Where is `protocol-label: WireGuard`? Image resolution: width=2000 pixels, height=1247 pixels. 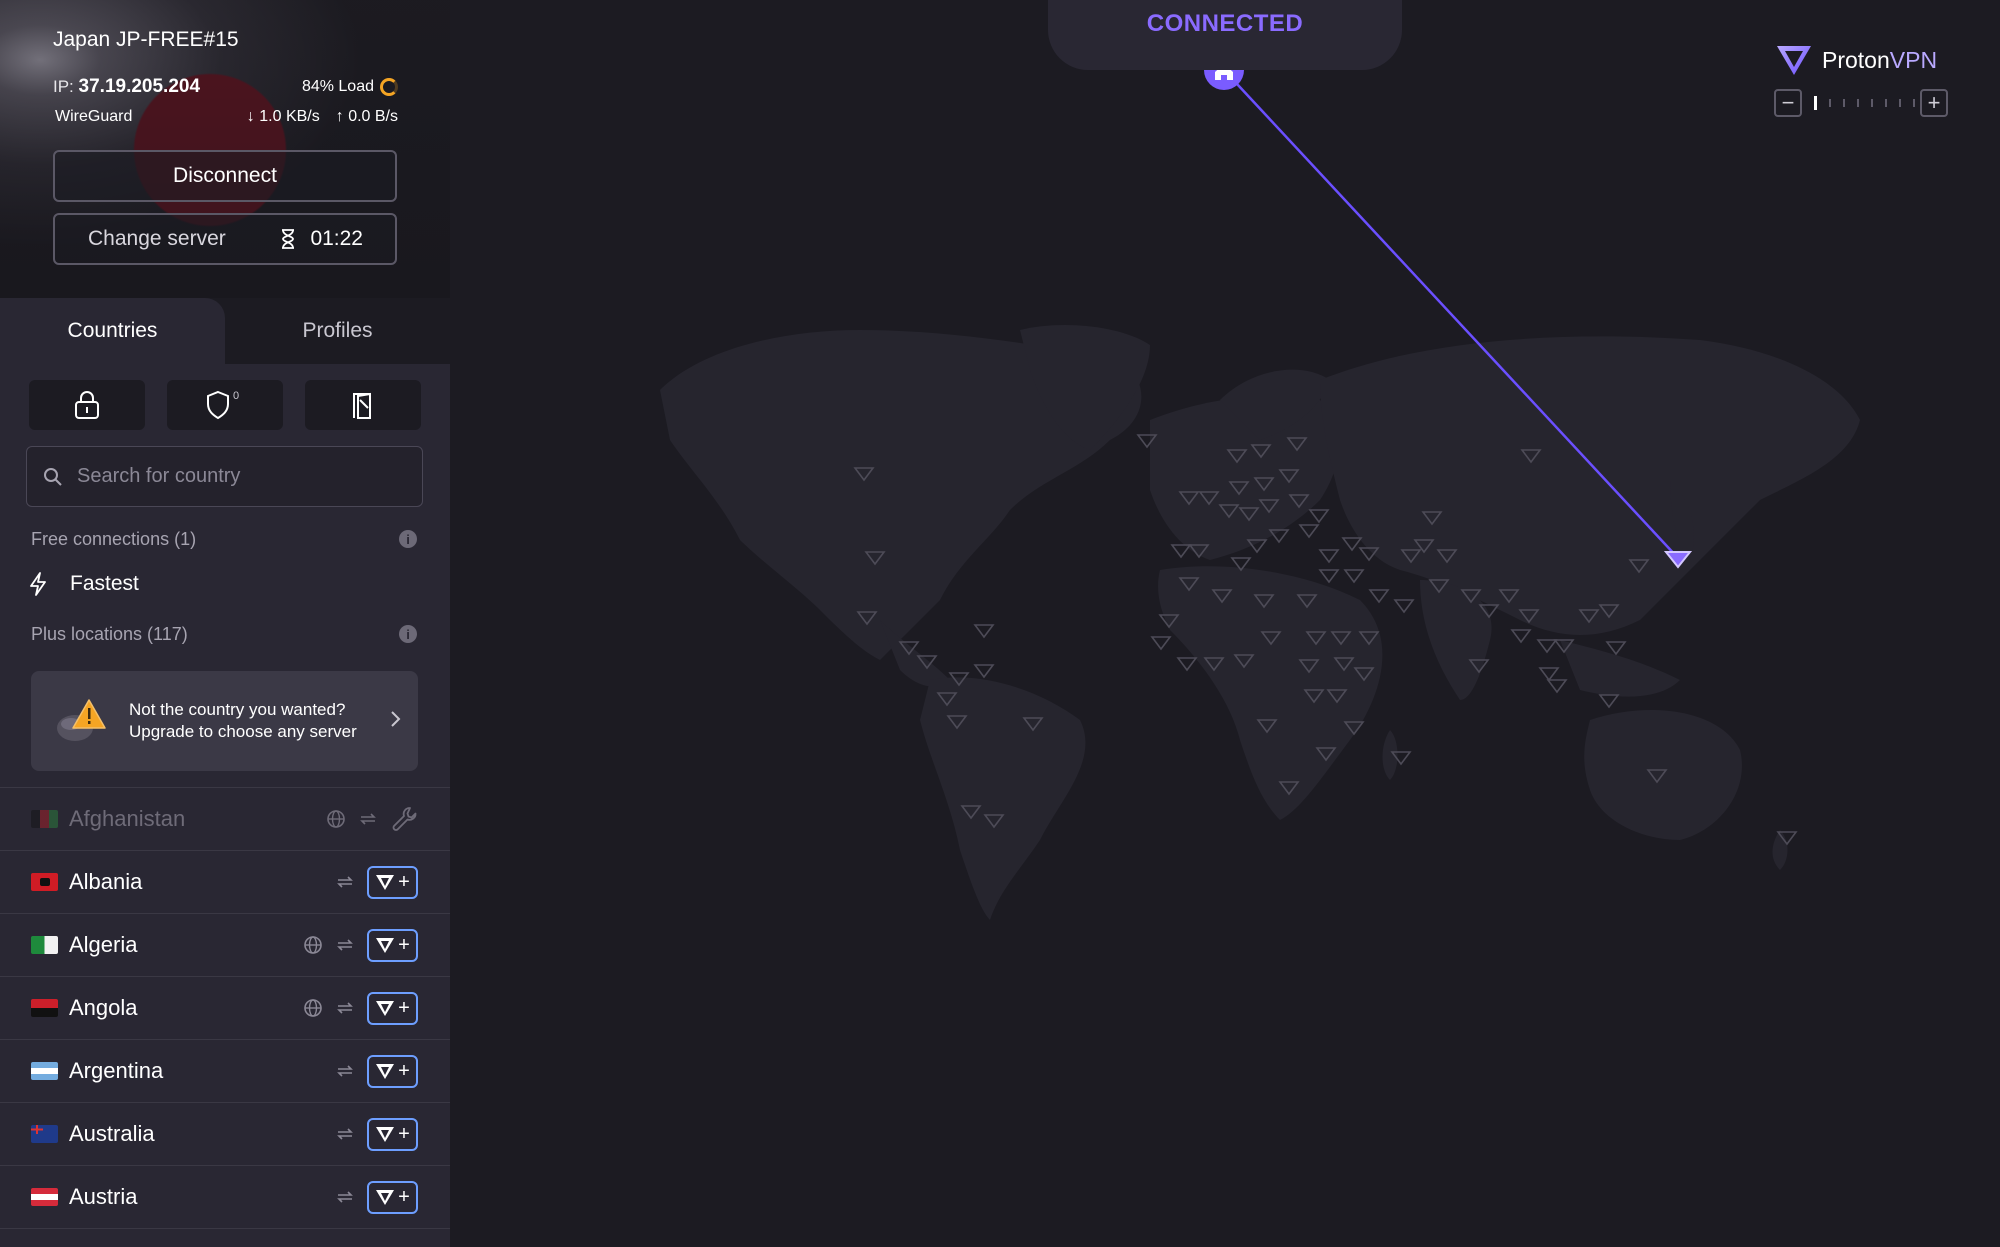 protocol-label: WireGuard is located at coordinates (94, 116).